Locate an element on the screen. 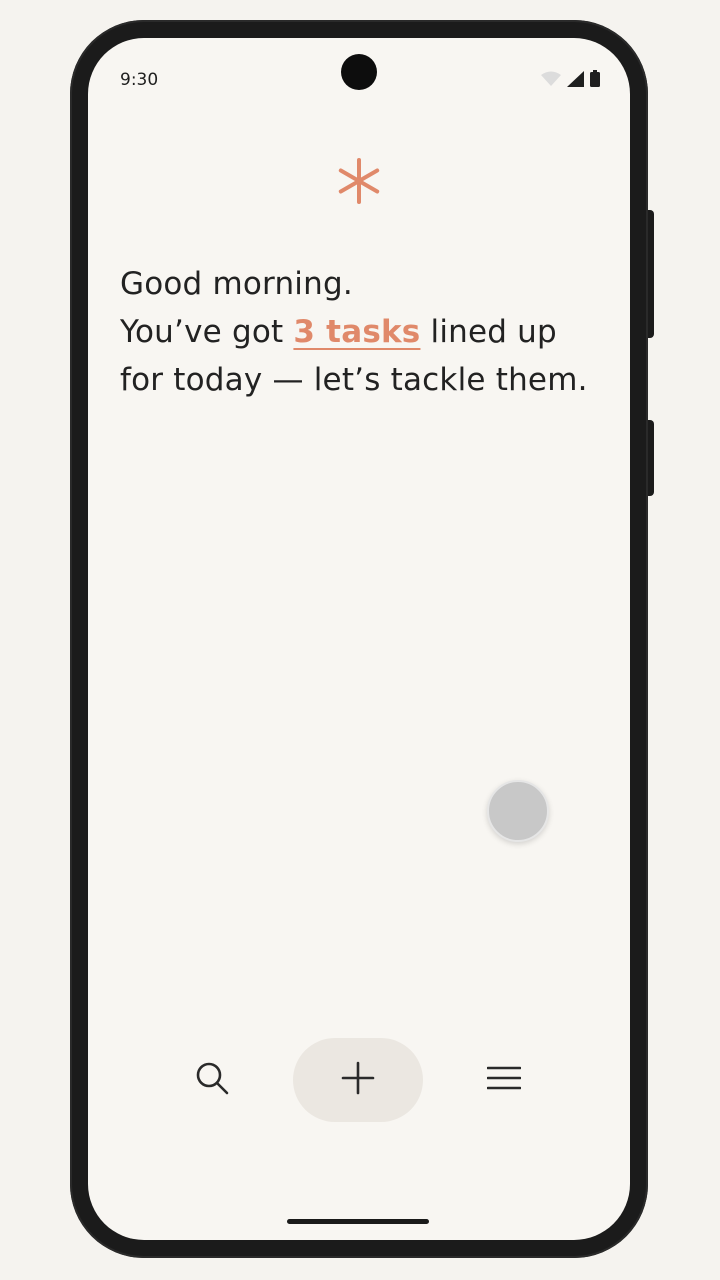  search-icon is located at coordinates (212, 1080).